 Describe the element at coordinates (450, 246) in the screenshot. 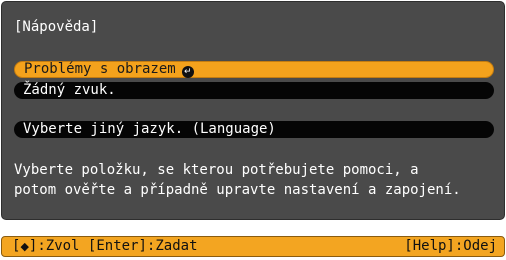

I see `help-hint: [Help]:Odej` at that location.